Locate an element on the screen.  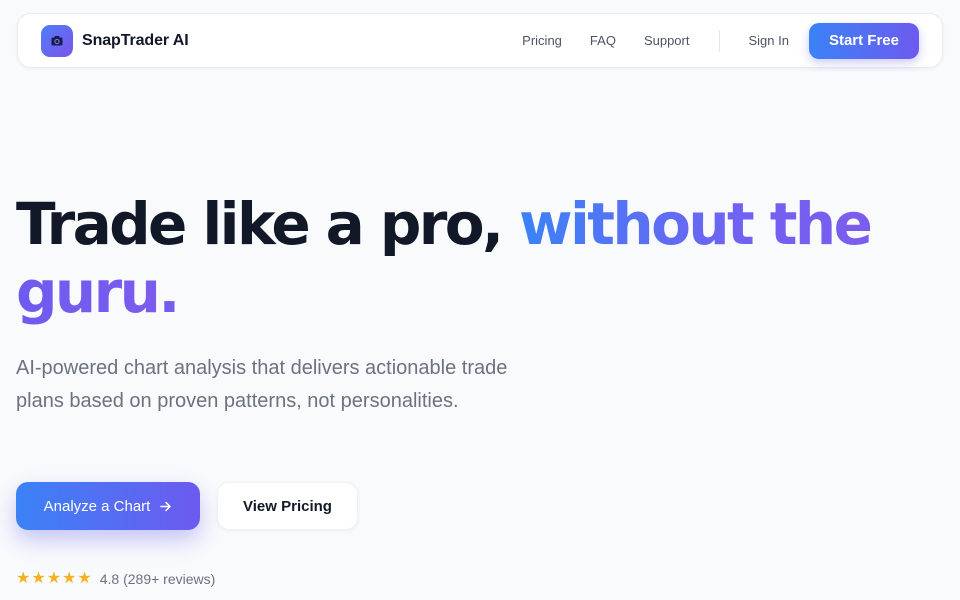
rating-score: 4.8 is located at coordinates (109, 579).